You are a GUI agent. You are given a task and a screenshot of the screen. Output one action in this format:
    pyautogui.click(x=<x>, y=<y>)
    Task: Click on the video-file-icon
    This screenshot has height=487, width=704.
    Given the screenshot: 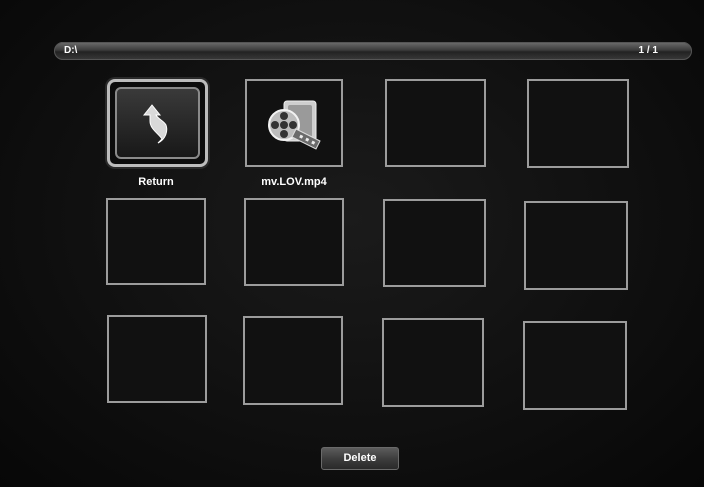 What is the action you would take?
    pyautogui.click(x=294, y=125)
    